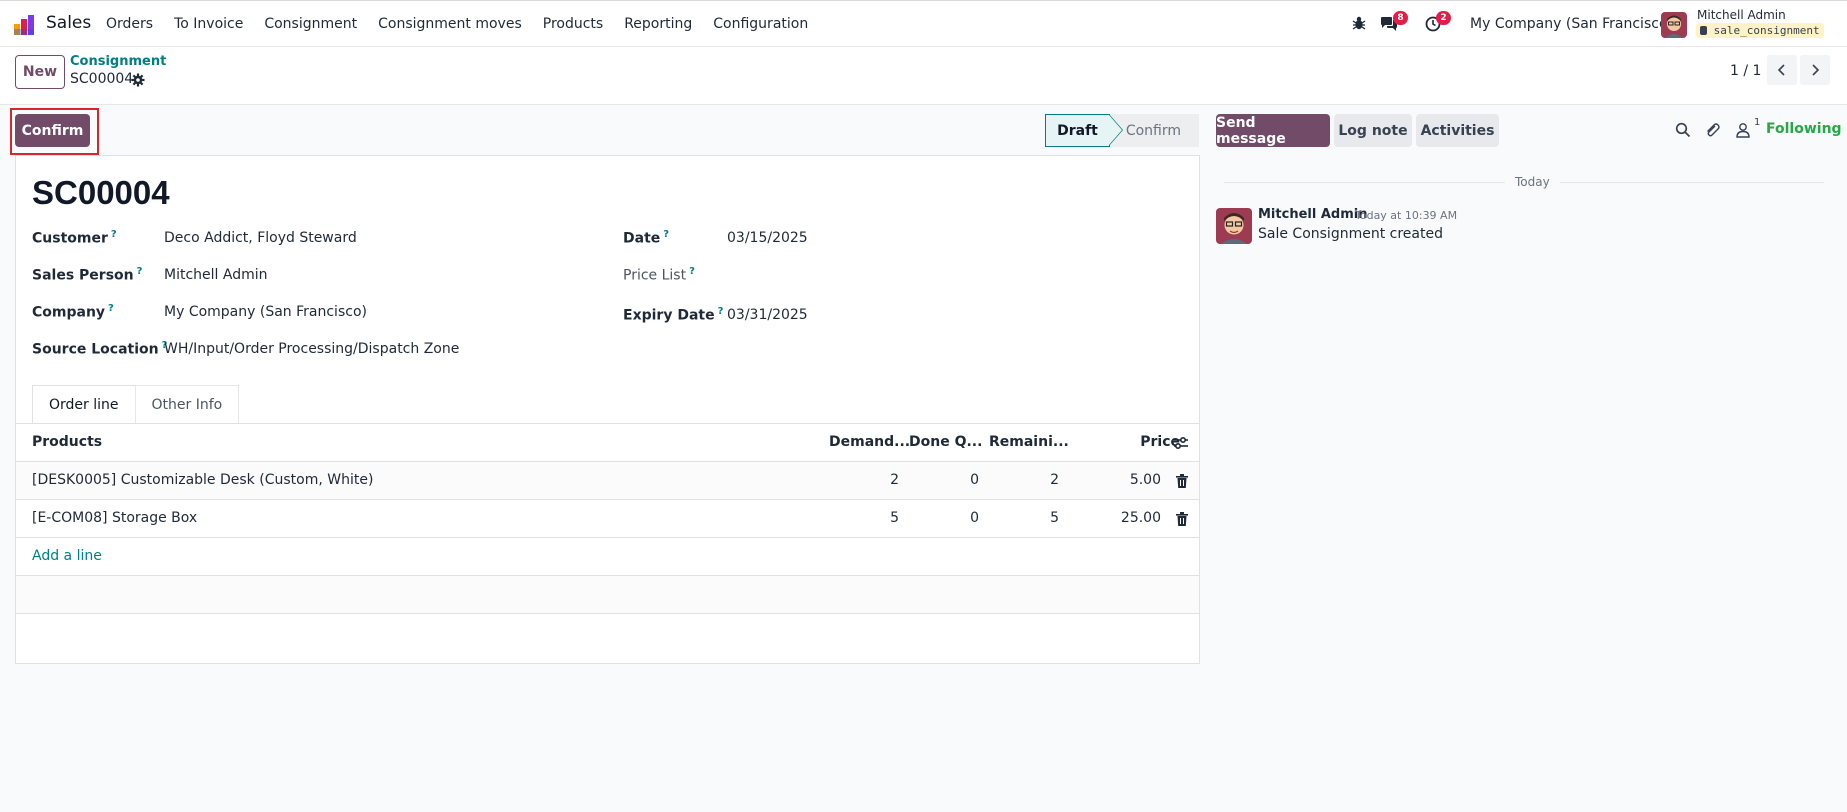 Image resolution: width=1847 pixels, height=812 pixels. Describe the element at coordinates (1782, 70) in the screenshot. I see `pager-previous-button` at that location.